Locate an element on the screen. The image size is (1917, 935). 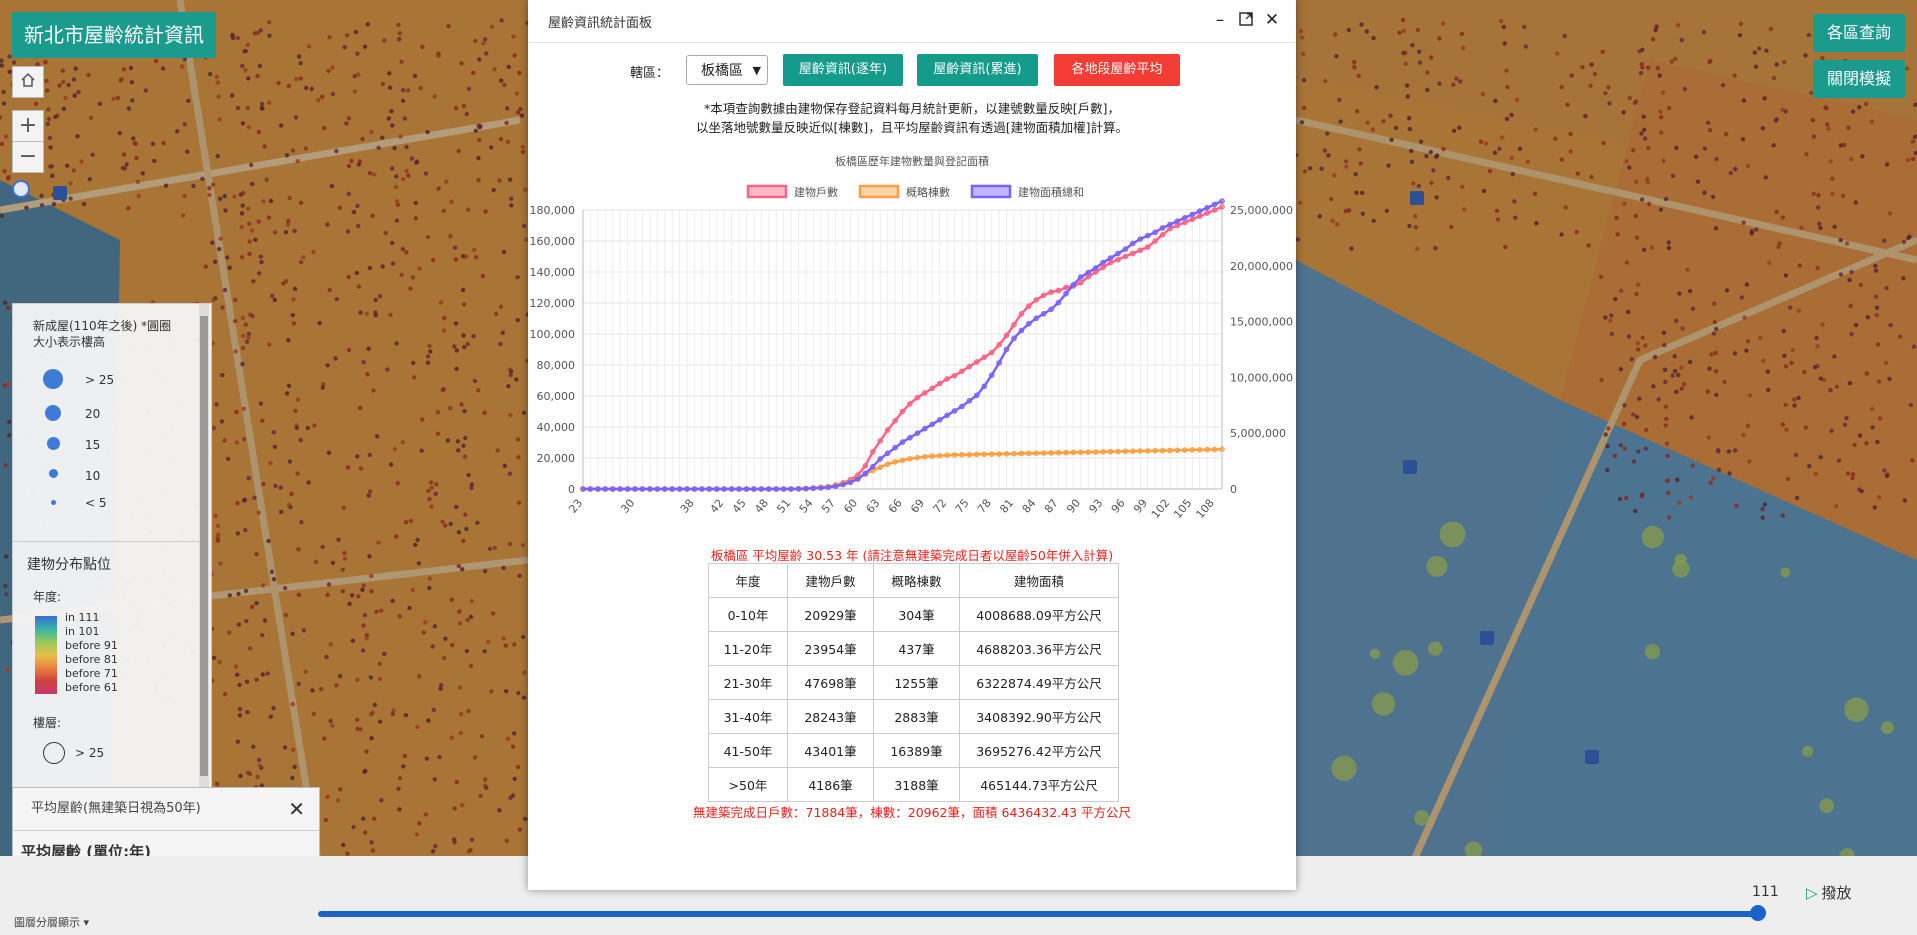
y-tick-label-left: 180,000 is located at coordinates (553, 210).